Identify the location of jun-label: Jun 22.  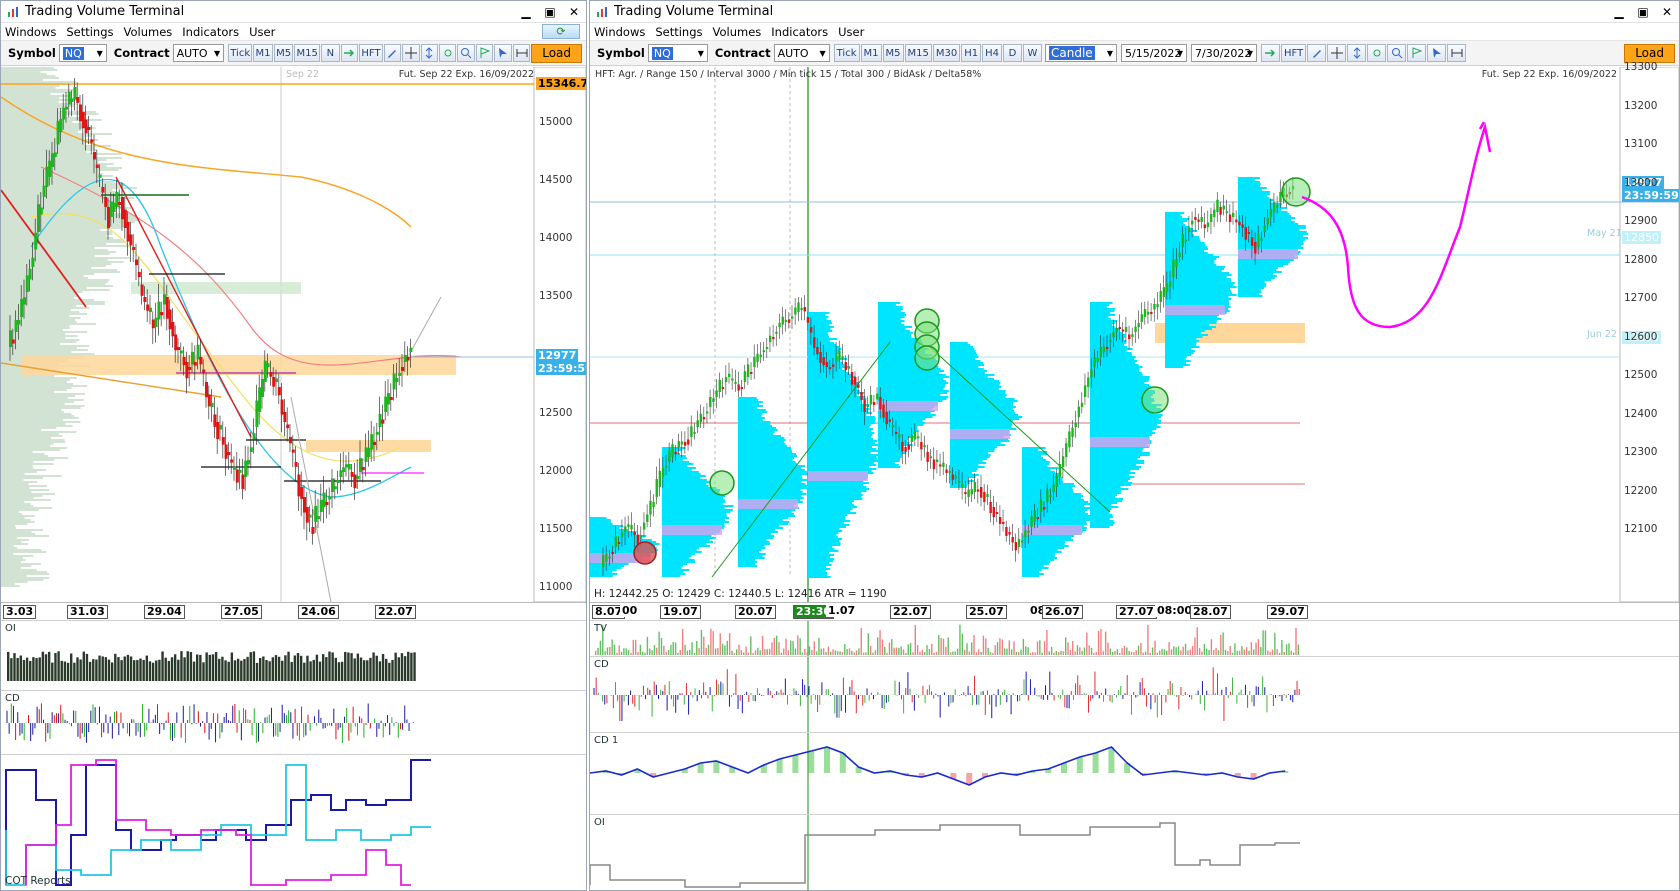
(1602, 334).